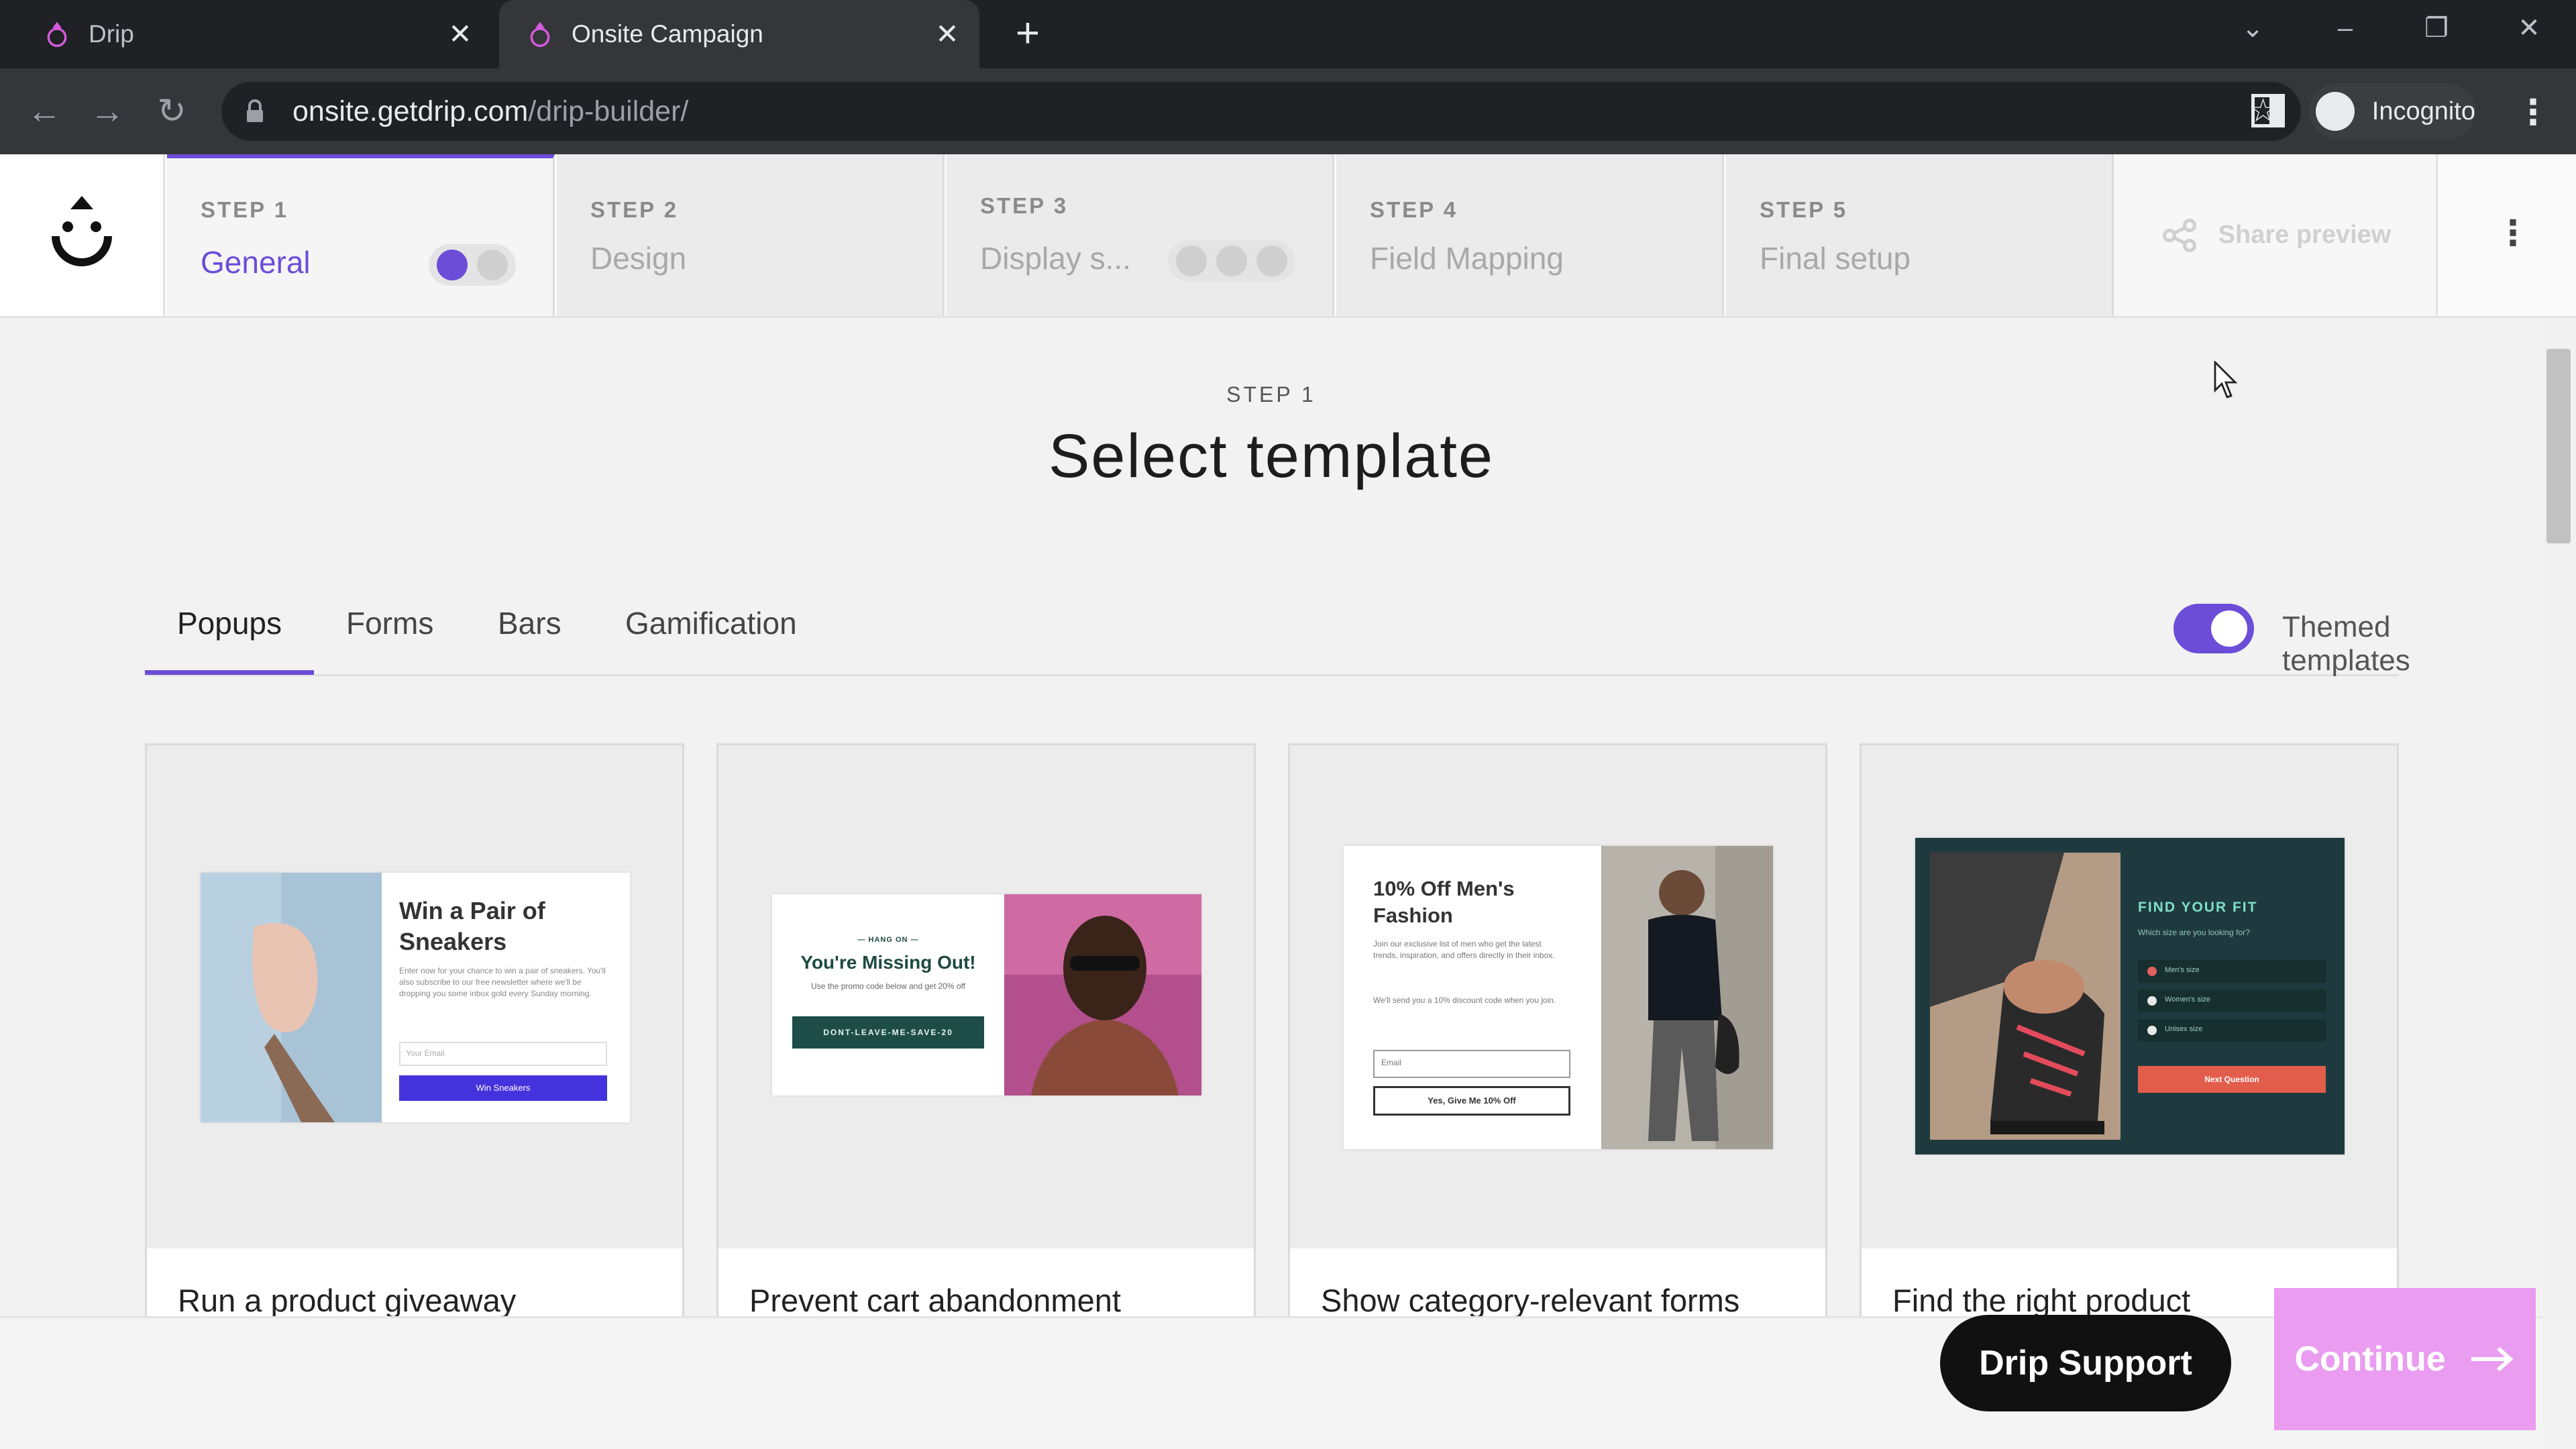 Image resolution: width=2576 pixels, height=1449 pixels. What do you see at coordinates (2085, 1363) in the screenshot?
I see `drip-support-button: Drip Support` at bounding box center [2085, 1363].